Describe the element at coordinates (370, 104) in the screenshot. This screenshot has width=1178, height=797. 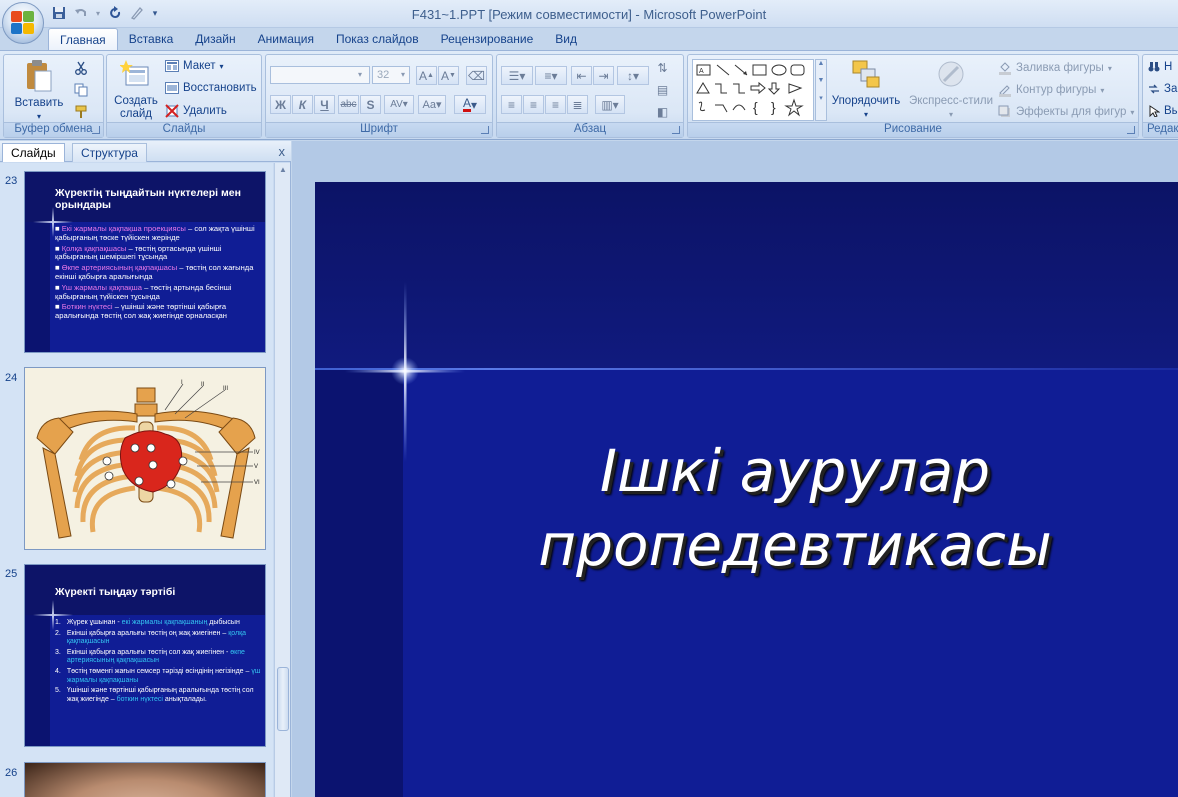
I see `shadow-text-icon: S` at that location.